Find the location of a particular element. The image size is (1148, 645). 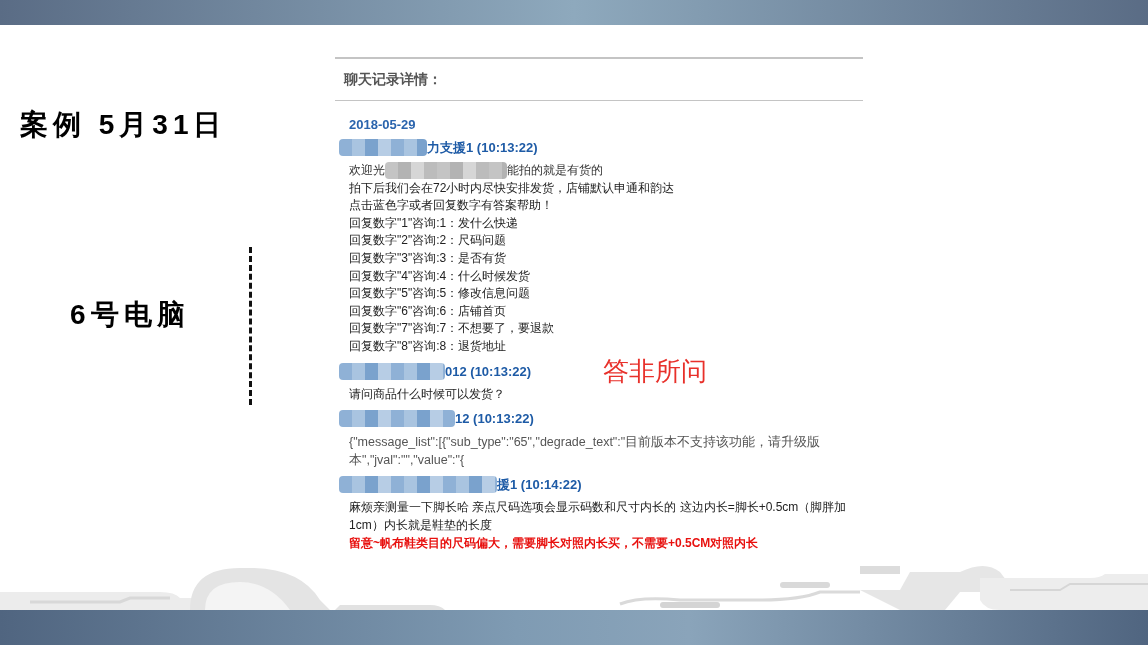

message-text: 回复数字"7"咨询:7：不想要了，要退款 is located at coordinates (452, 329).